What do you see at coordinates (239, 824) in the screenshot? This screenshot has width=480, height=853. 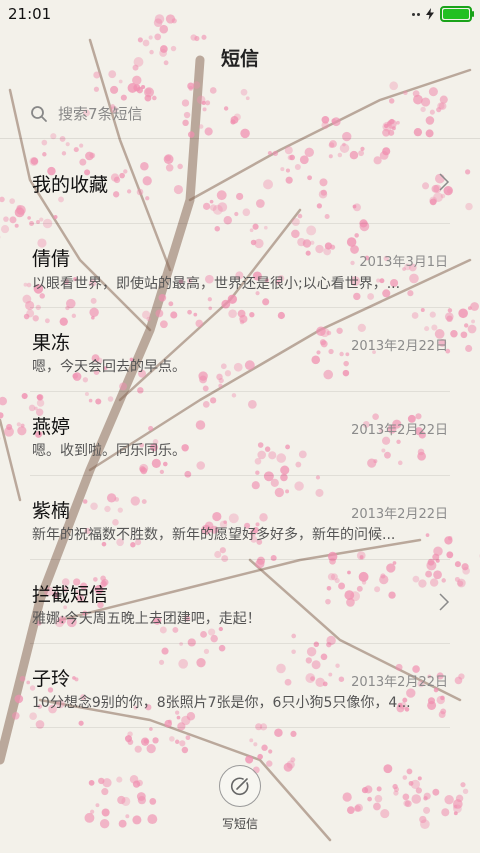 I see `compose-label: 写短信` at bounding box center [239, 824].